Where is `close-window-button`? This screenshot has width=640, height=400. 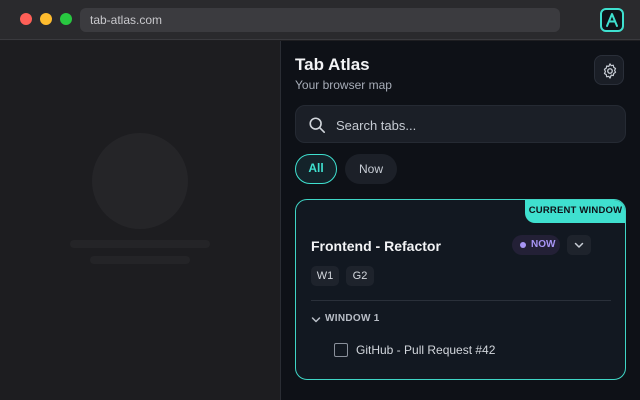 close-window-button is located at coordinates (26, 19).